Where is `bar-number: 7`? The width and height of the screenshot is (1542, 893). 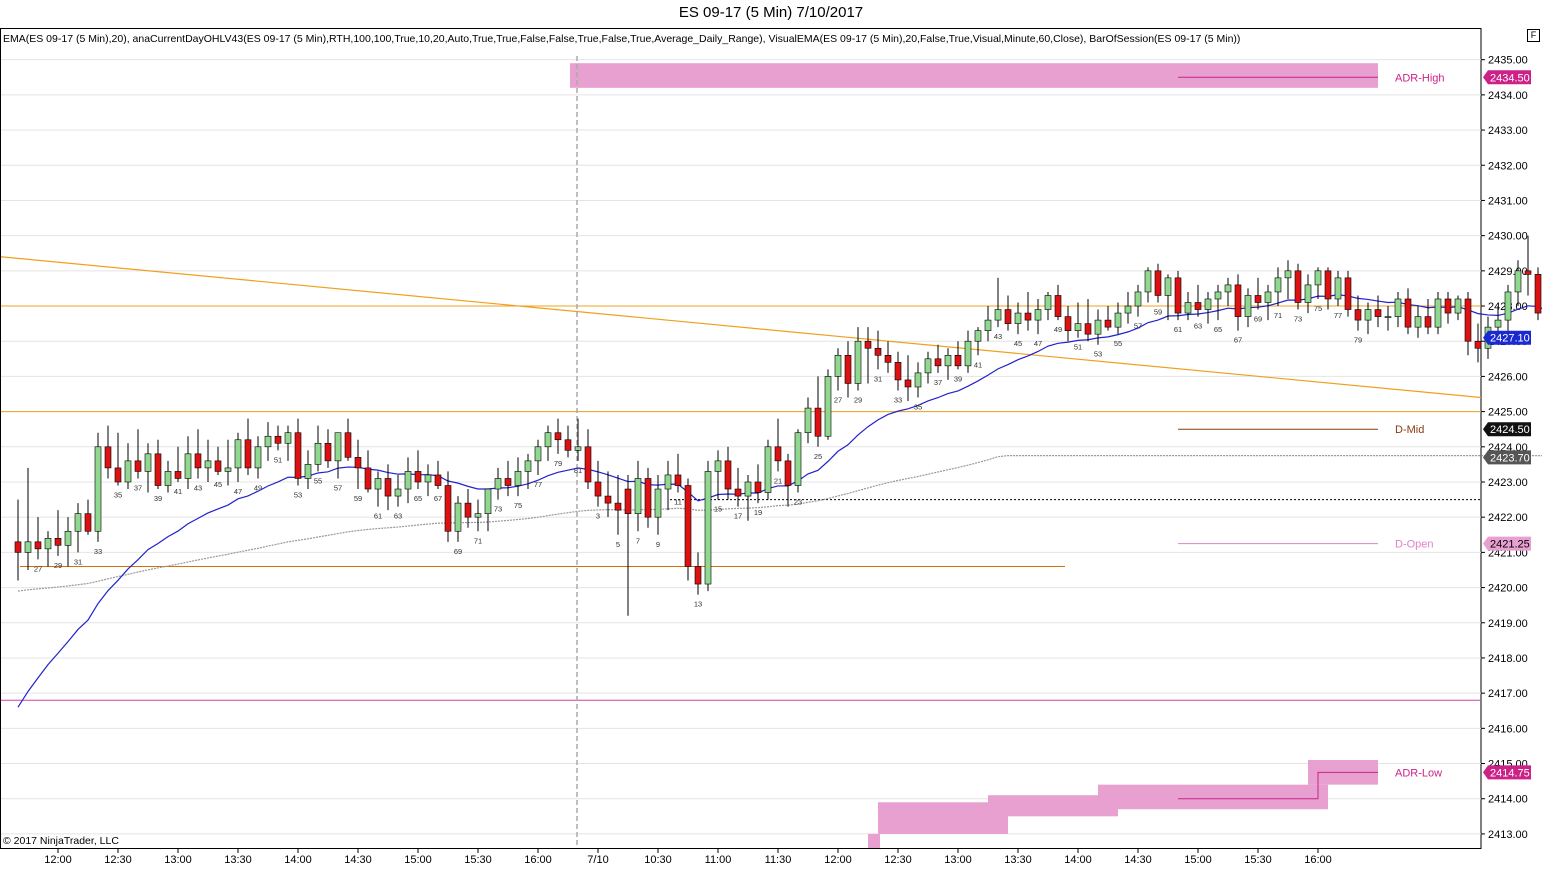
bar-number: 7 is located at coordinates (638, 540).